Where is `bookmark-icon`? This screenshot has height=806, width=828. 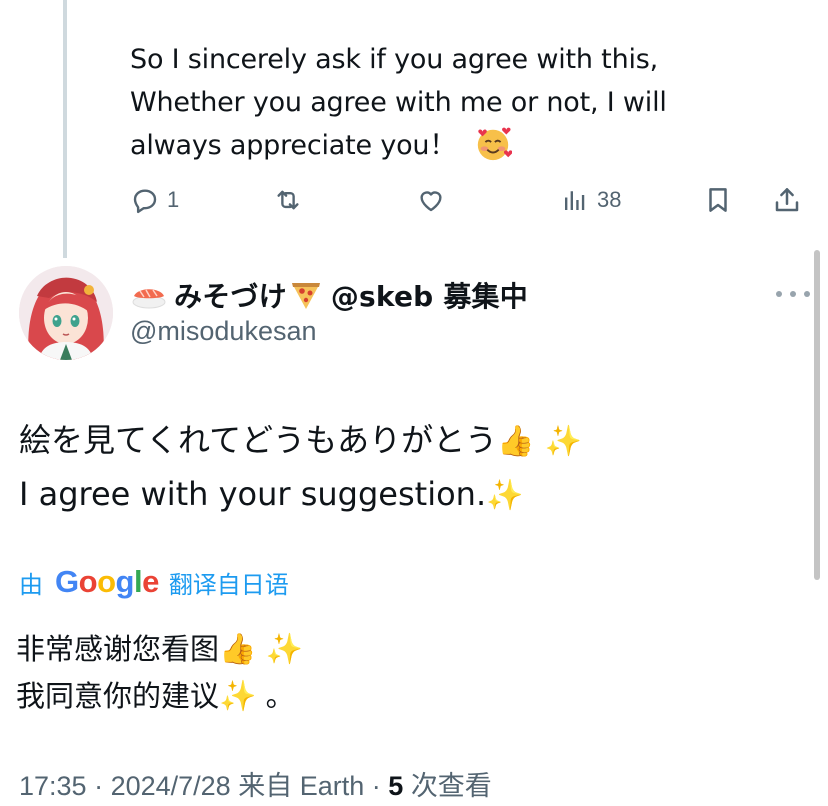 bookmark-icon is located at coordinates (718, 200).